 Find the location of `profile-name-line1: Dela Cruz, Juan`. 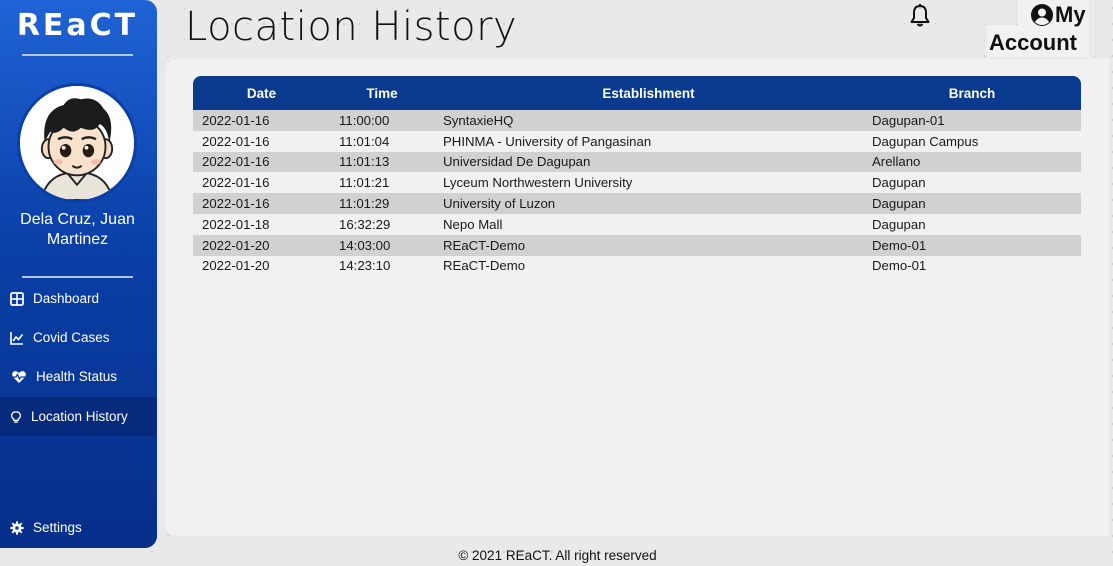

profile-name-line1: Dela Cruz, Juan is located at coordinates (77, 219).